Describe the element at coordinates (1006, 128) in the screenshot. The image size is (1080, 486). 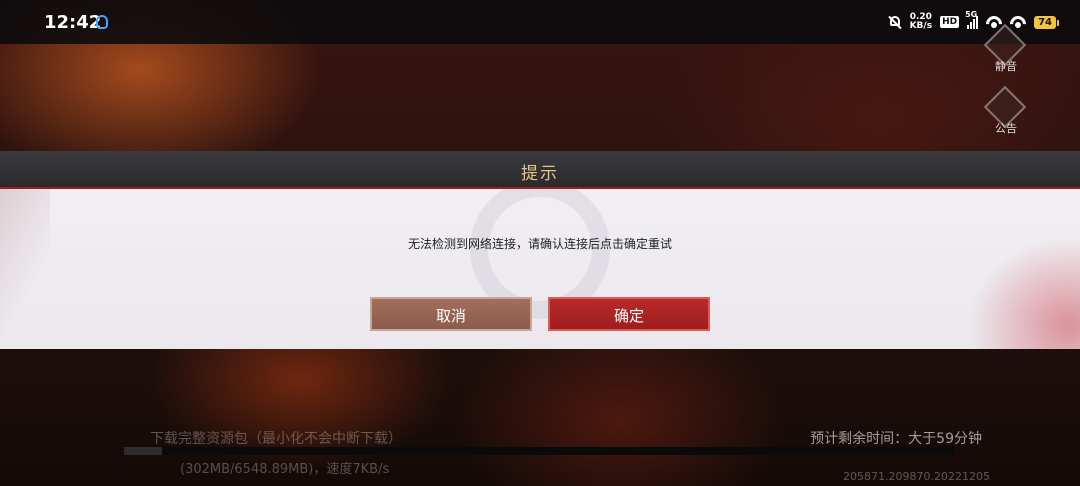
I see `notice-label: 公告` at that location.